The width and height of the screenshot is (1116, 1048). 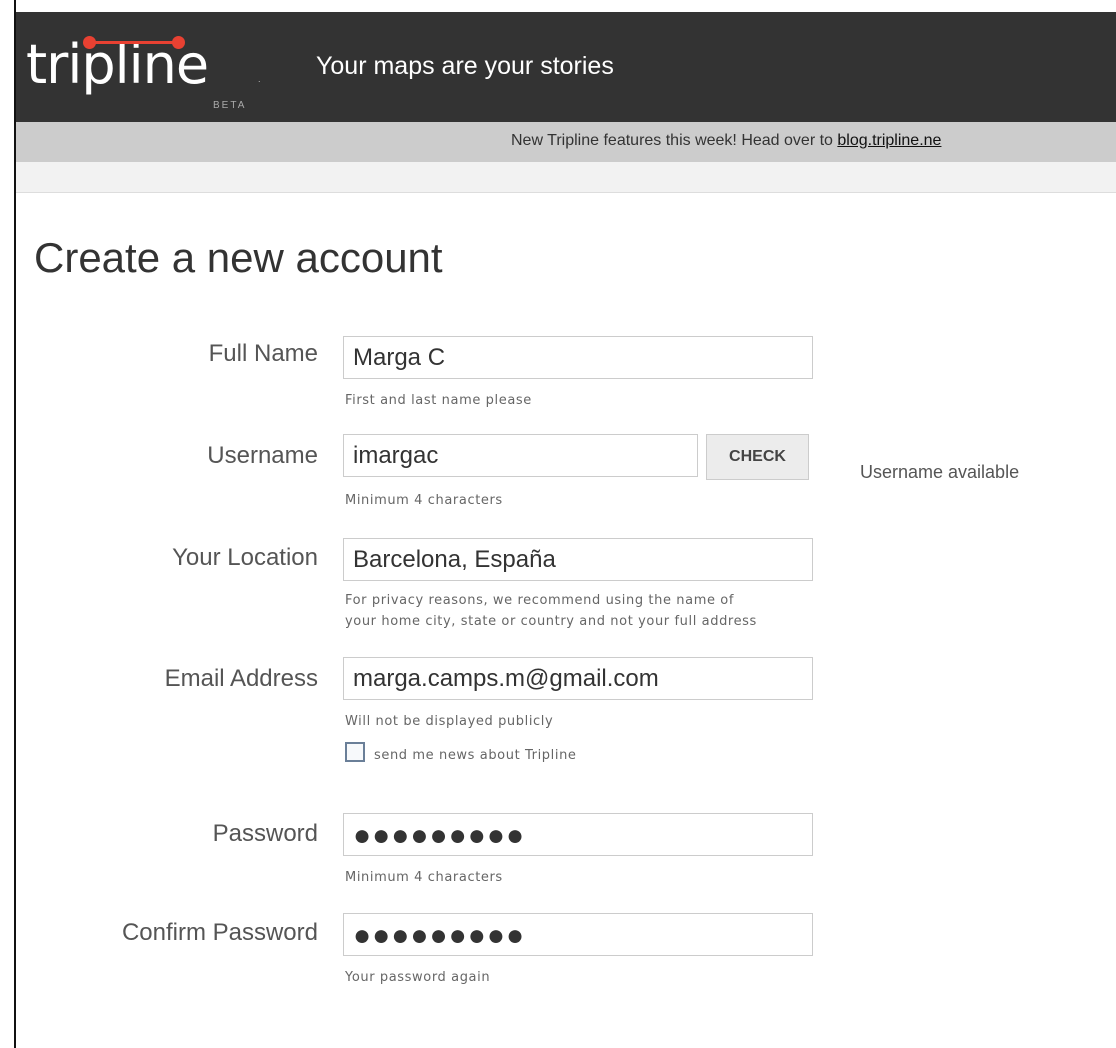 What do you see at coordinates (245, 557) in the screenshot?
I see `location-label: Your Location` at bounding box center [245, 557].